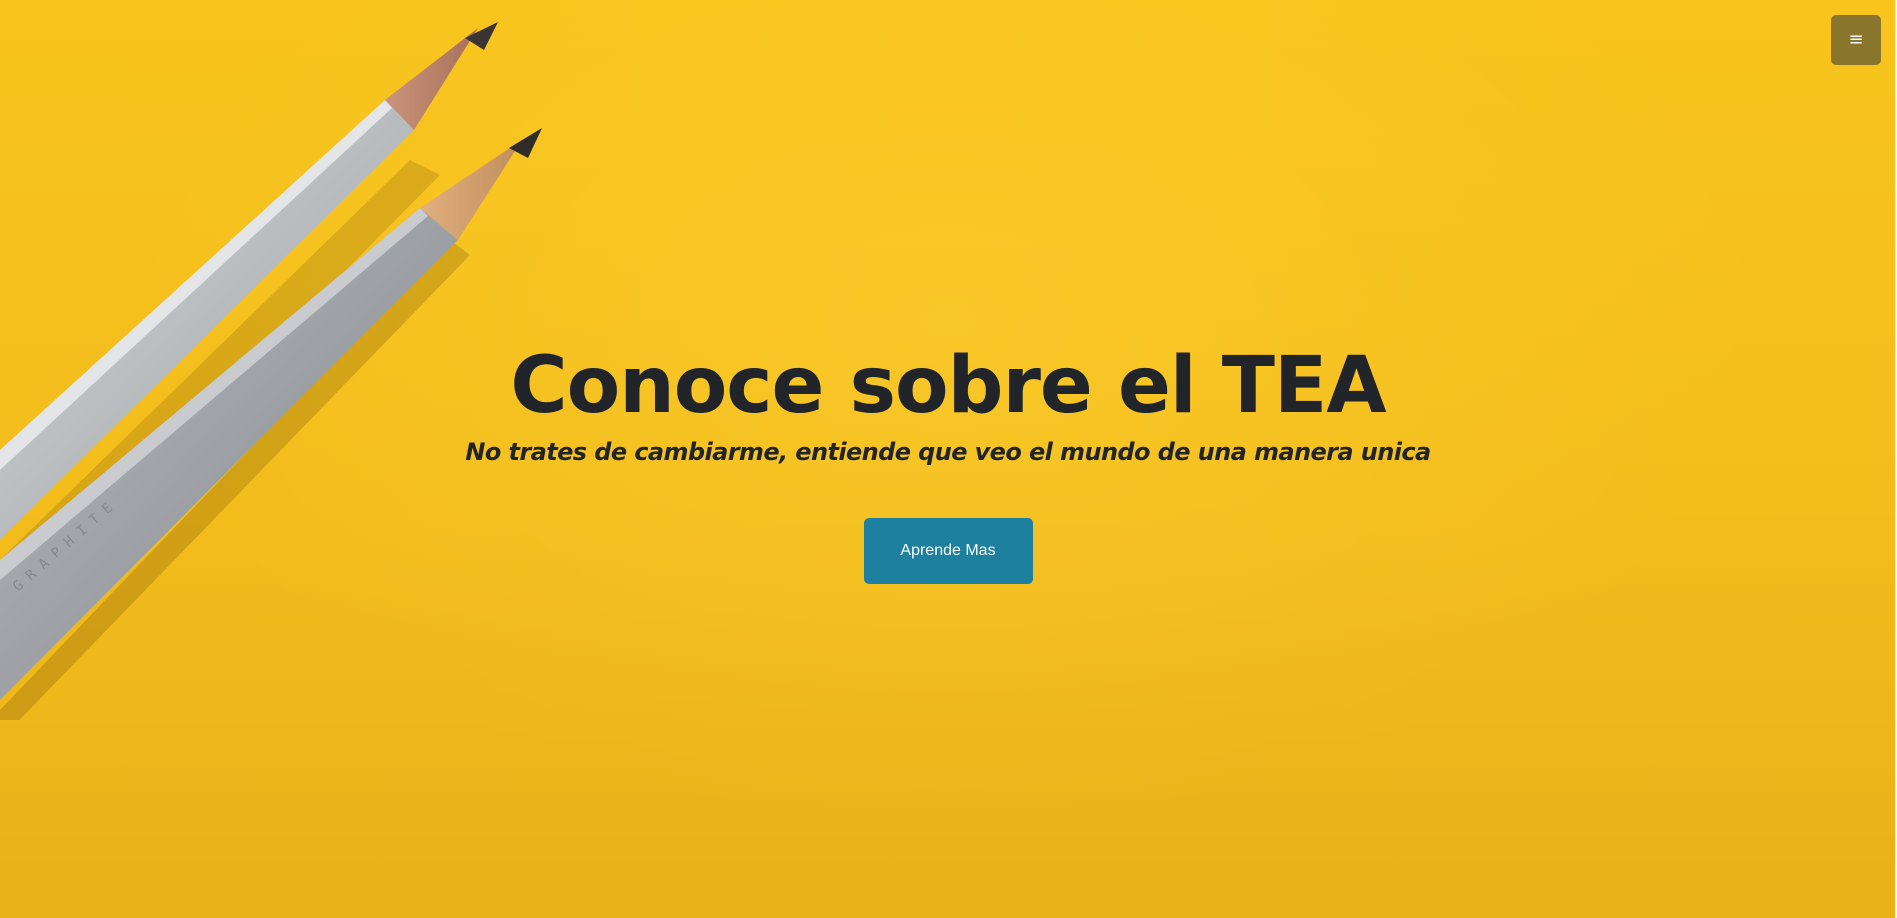  Describe the element at coordinates (948, 551) in the screenshot. I see `learn-more-button: Aprende Mas` at that location.